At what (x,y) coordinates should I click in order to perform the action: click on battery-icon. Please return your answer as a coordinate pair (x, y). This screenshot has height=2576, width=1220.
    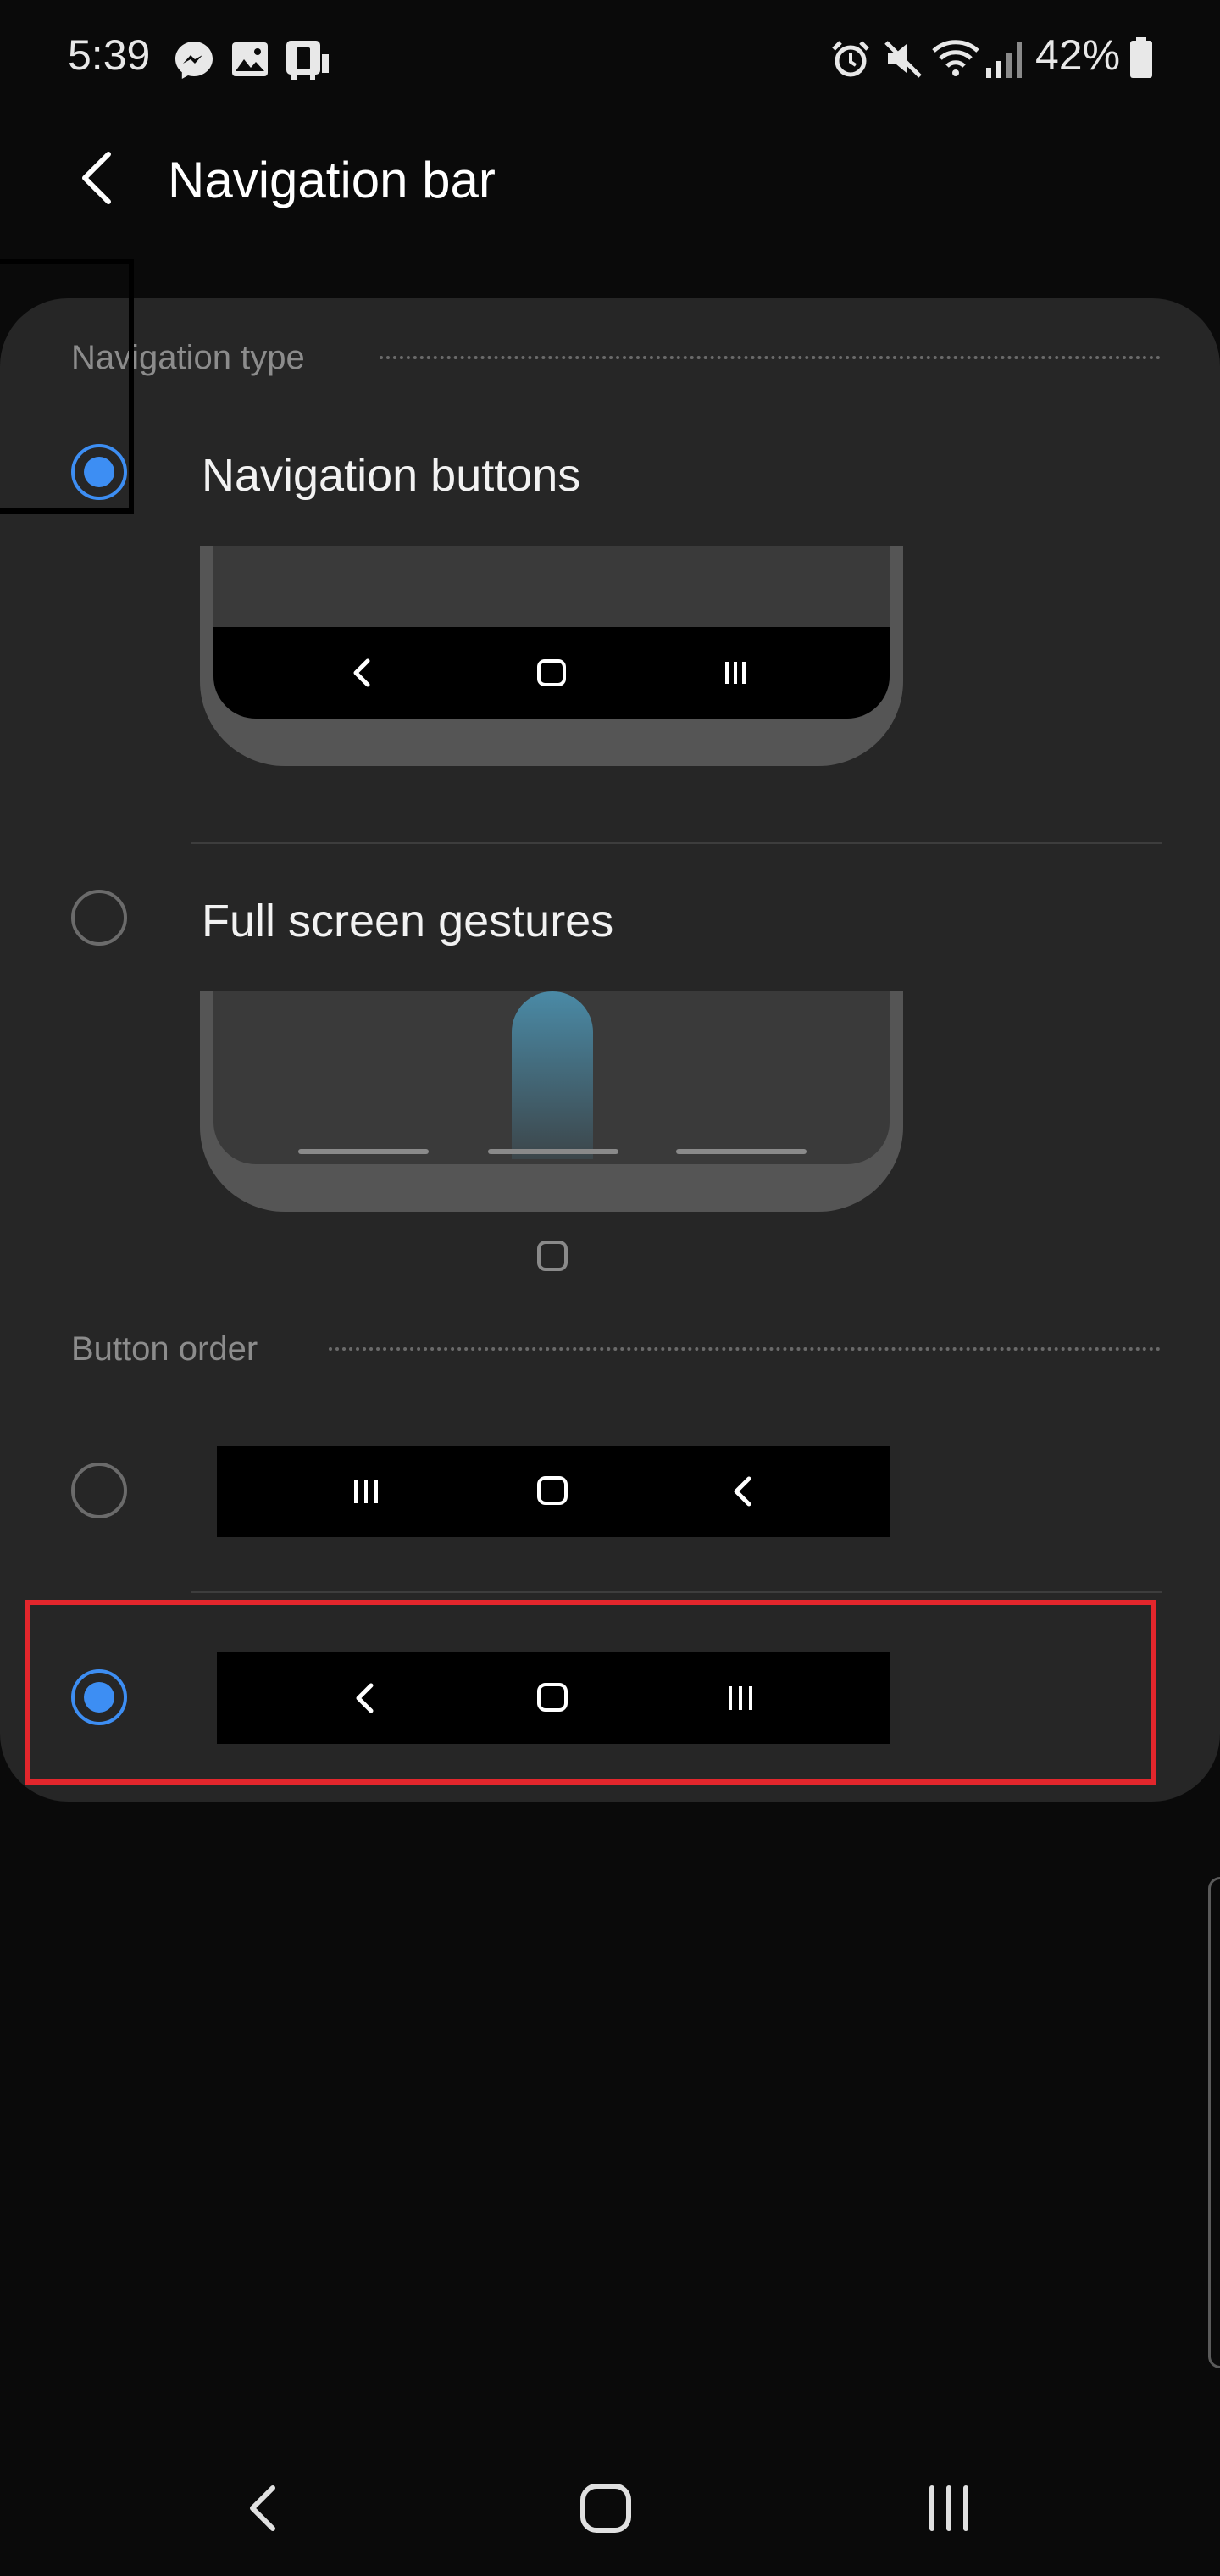
    Looking at the image, I should click on (1141, 57).